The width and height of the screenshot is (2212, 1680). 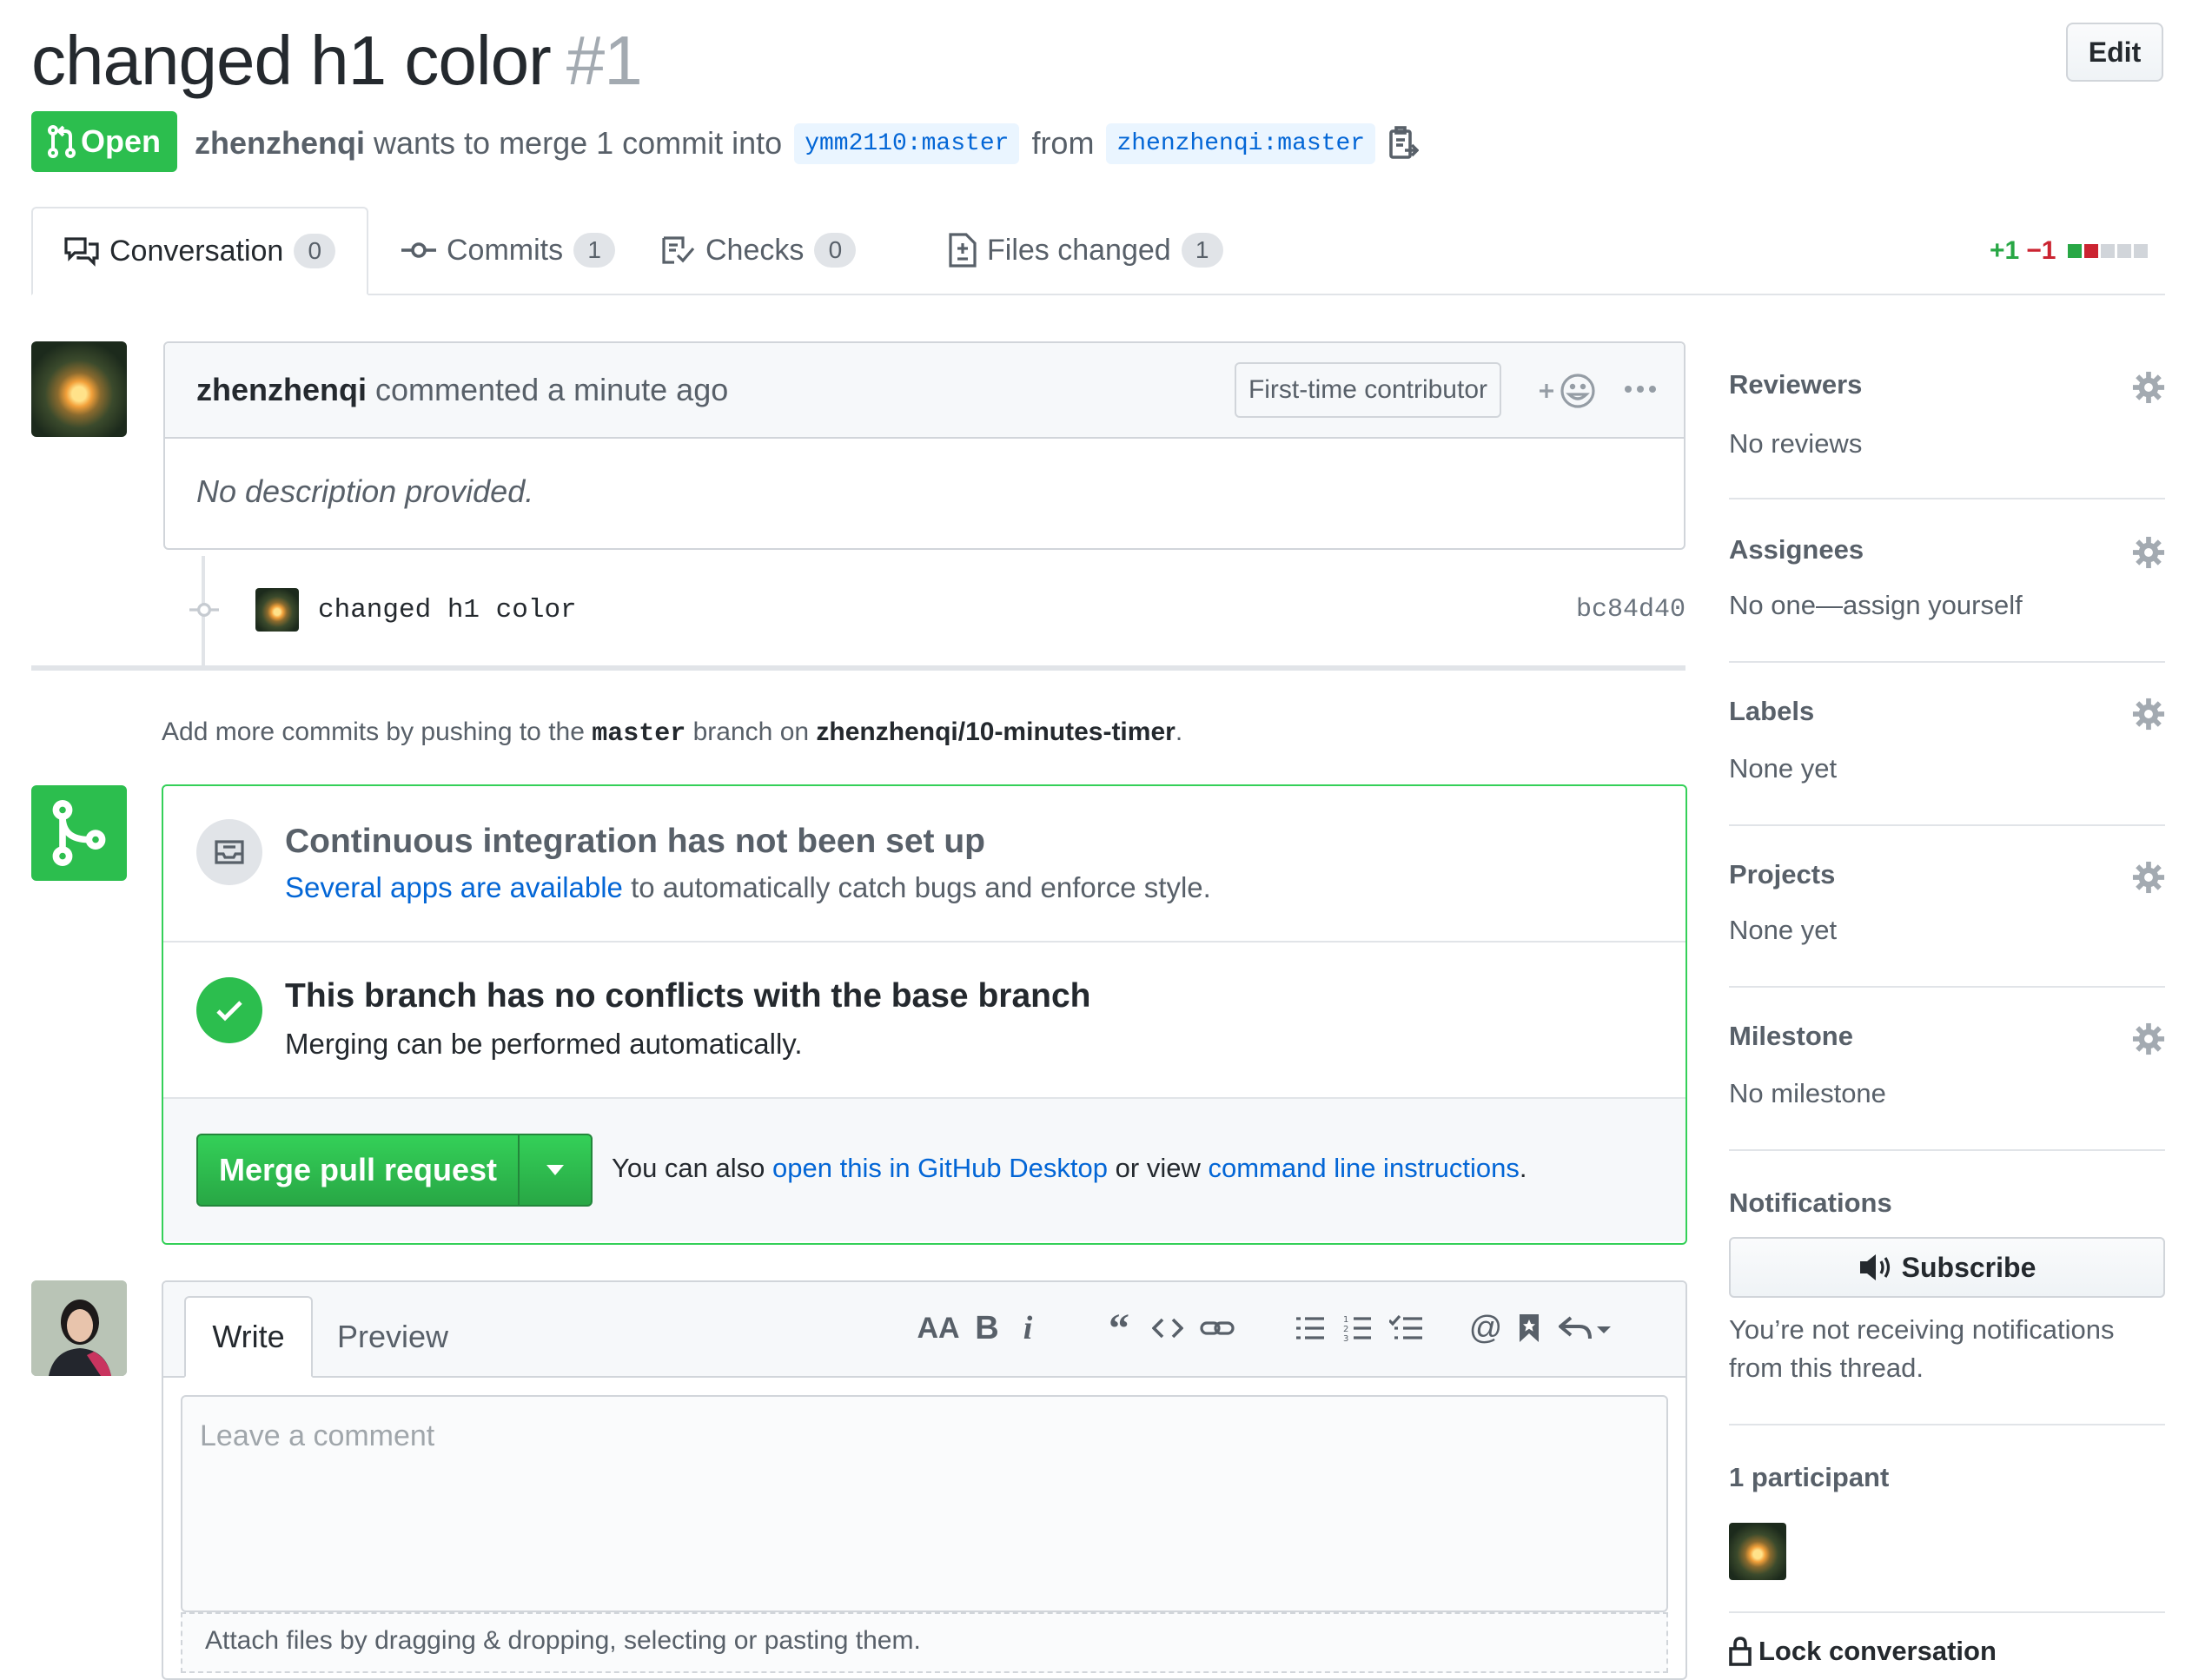 I want to click on comment-textarea: Leave a comment, so click(x=925, y=1503).